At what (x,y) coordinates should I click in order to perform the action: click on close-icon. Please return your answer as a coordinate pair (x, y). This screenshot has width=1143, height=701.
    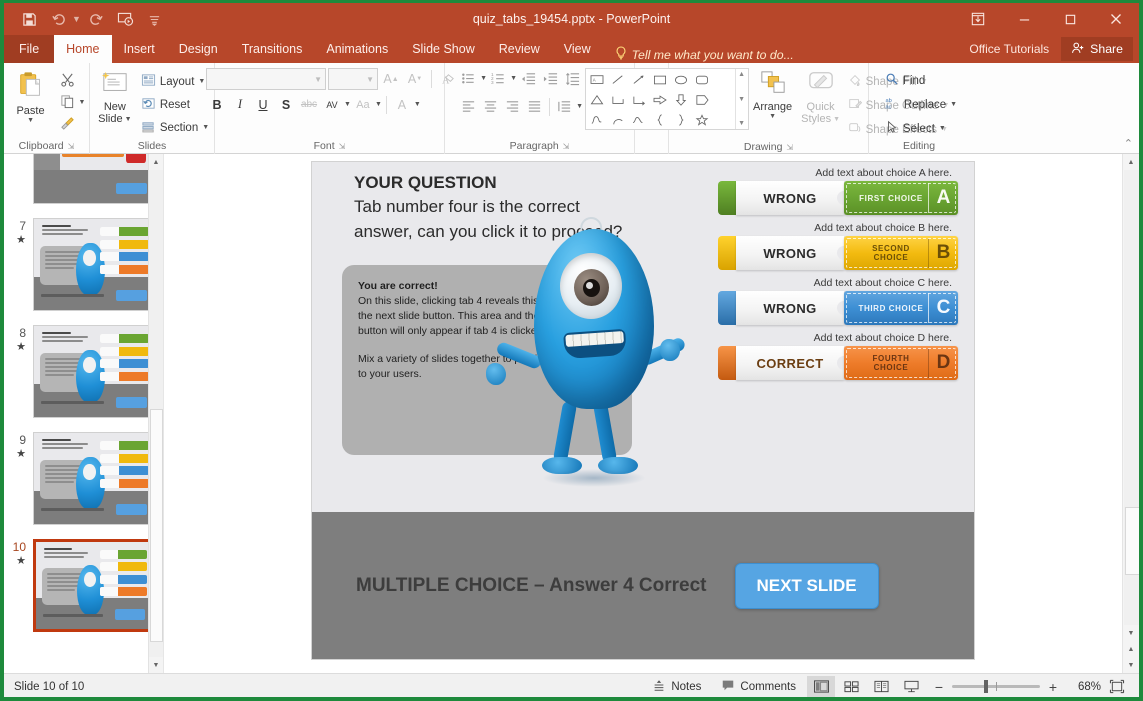
    Looking at the image, I should click on (1116, 19).